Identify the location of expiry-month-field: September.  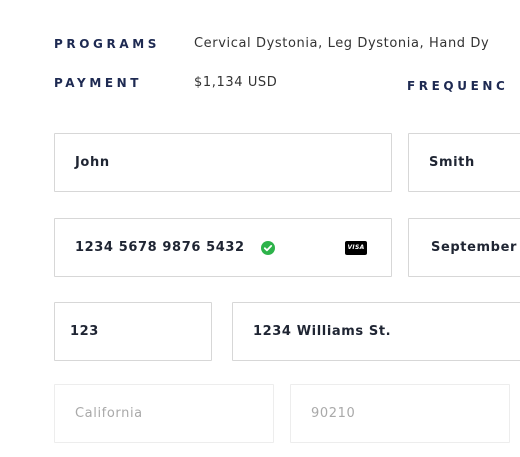
(464, 247).